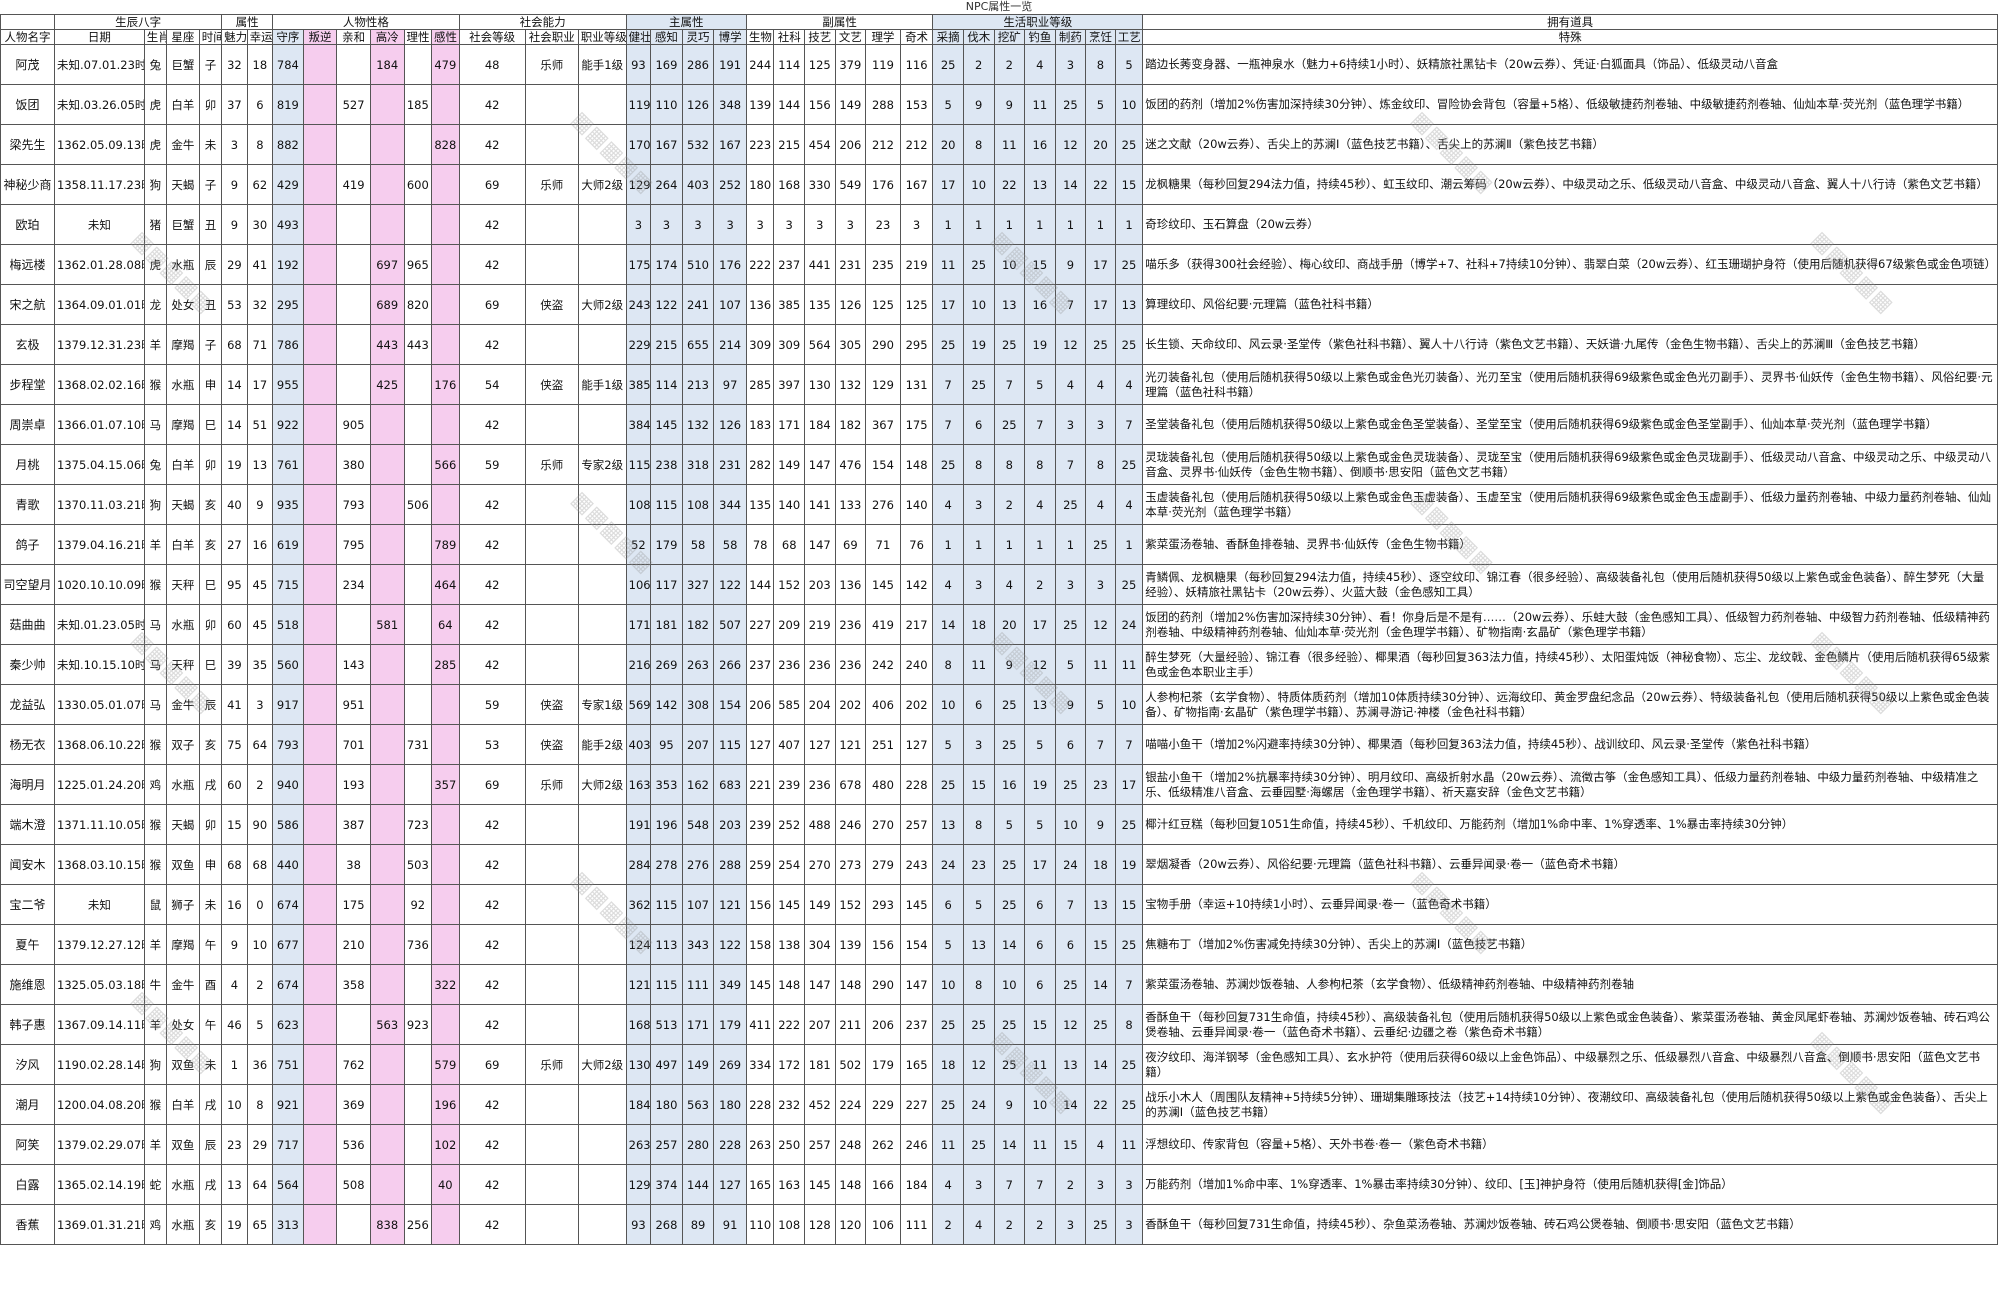 This screenshot has width=2000, height=1302. Describe the element at coordinates (387, 584) in the screenshot. I see `cell-aloof` at that location.